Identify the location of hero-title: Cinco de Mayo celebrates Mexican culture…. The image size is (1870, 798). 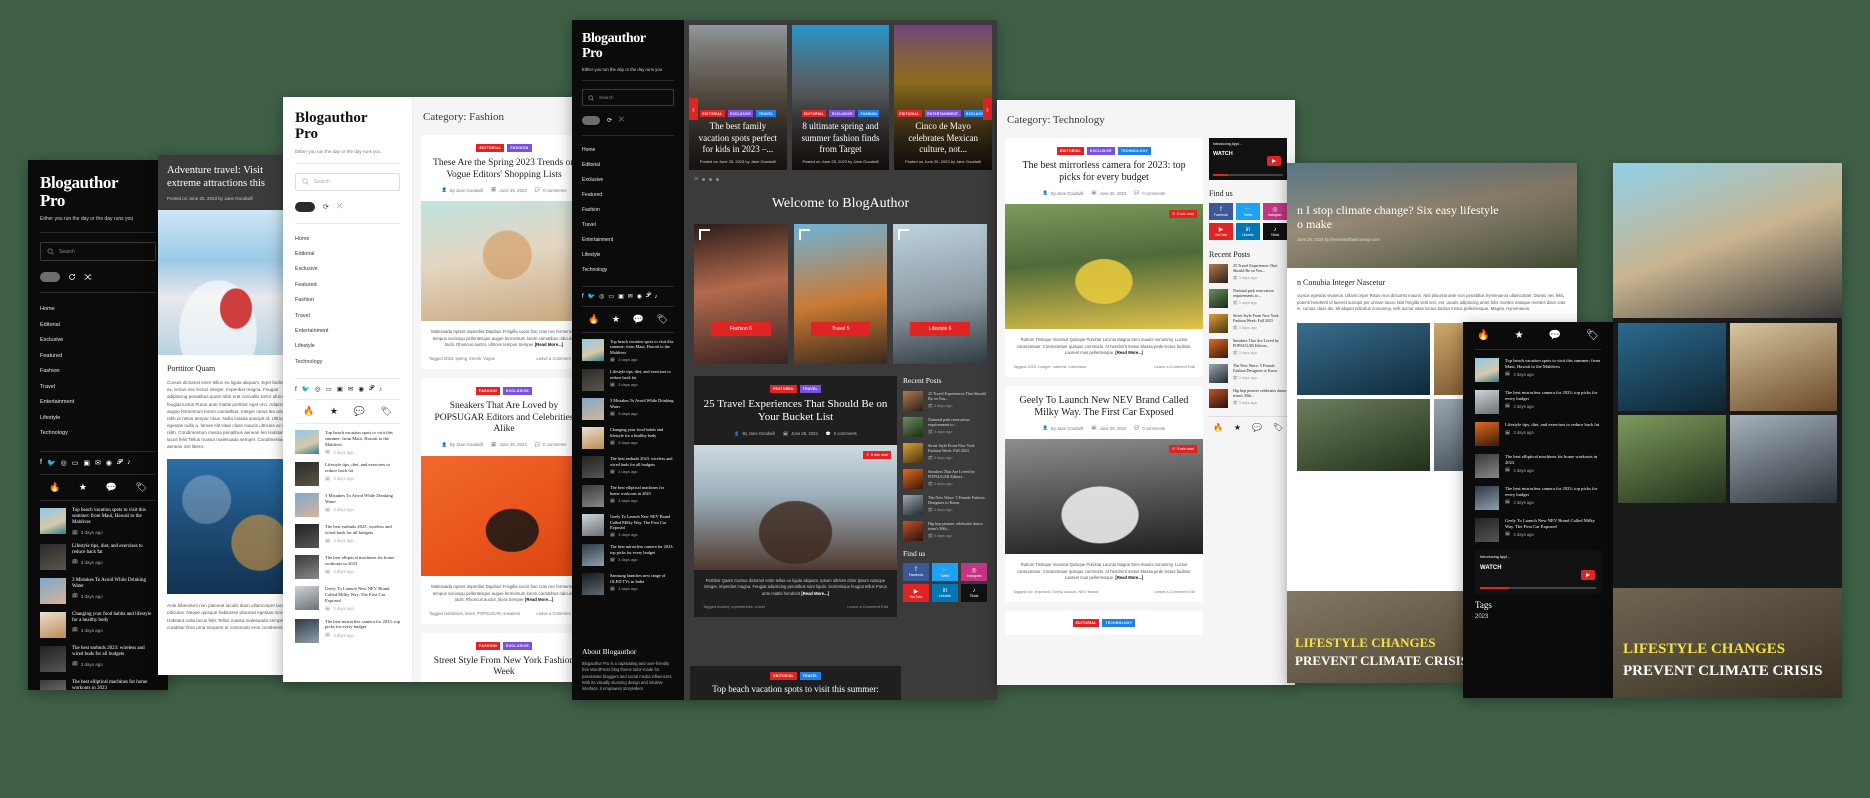
(943, 138).